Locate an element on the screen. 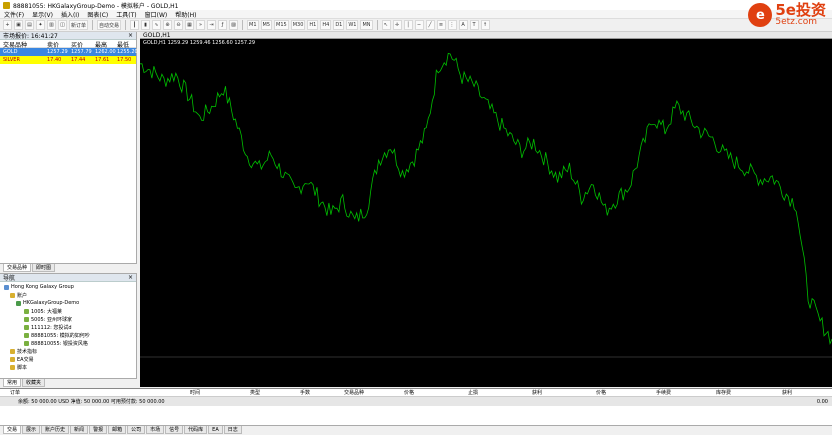  column-header: 库存费 is located at coordinates (749, 392).